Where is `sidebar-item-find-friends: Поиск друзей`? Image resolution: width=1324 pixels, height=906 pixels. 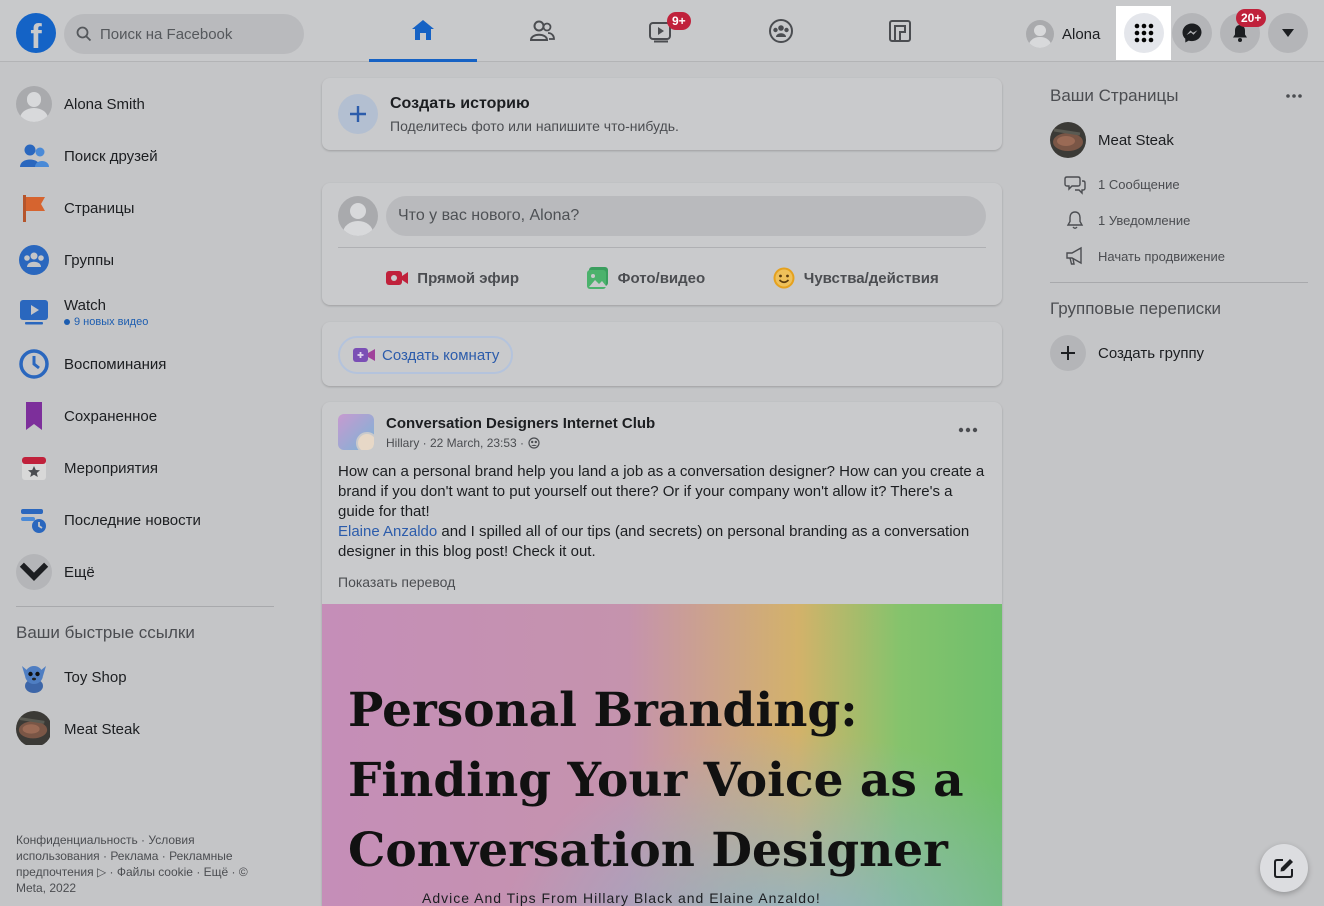
sidebar-item-find-friends: Поиск друзей is located at coordinates (143, 156).